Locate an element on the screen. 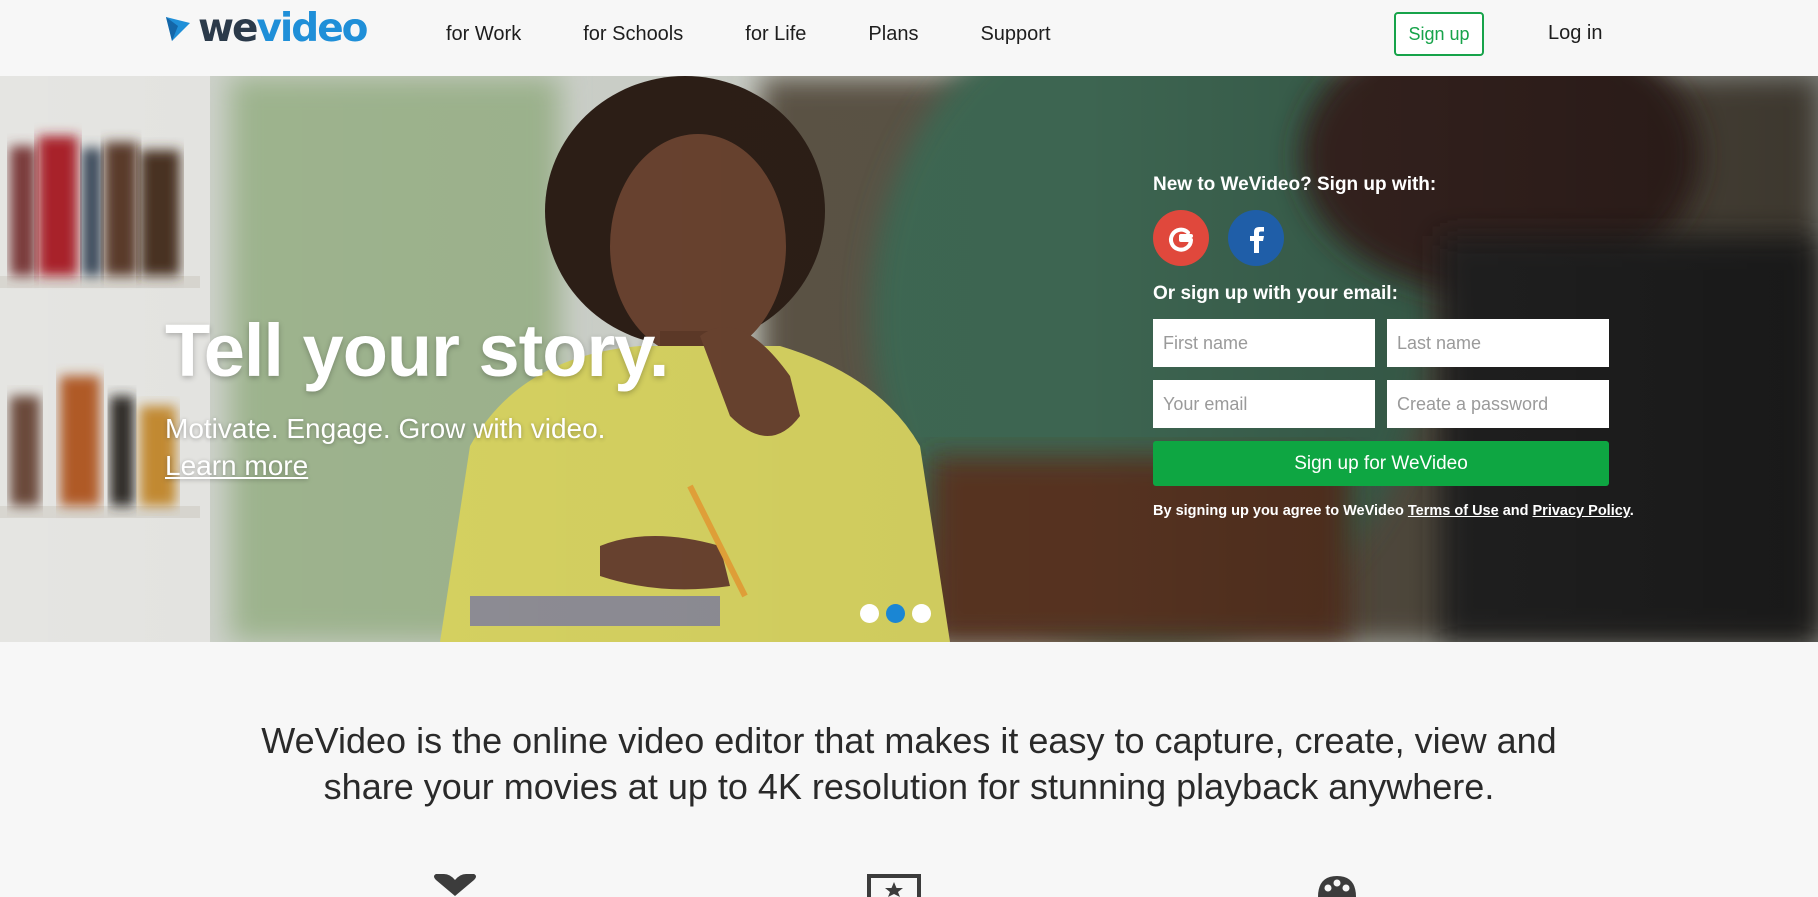 The image size is (1818, 897). logo-text: wevideo is located at coordinates (283, 28).